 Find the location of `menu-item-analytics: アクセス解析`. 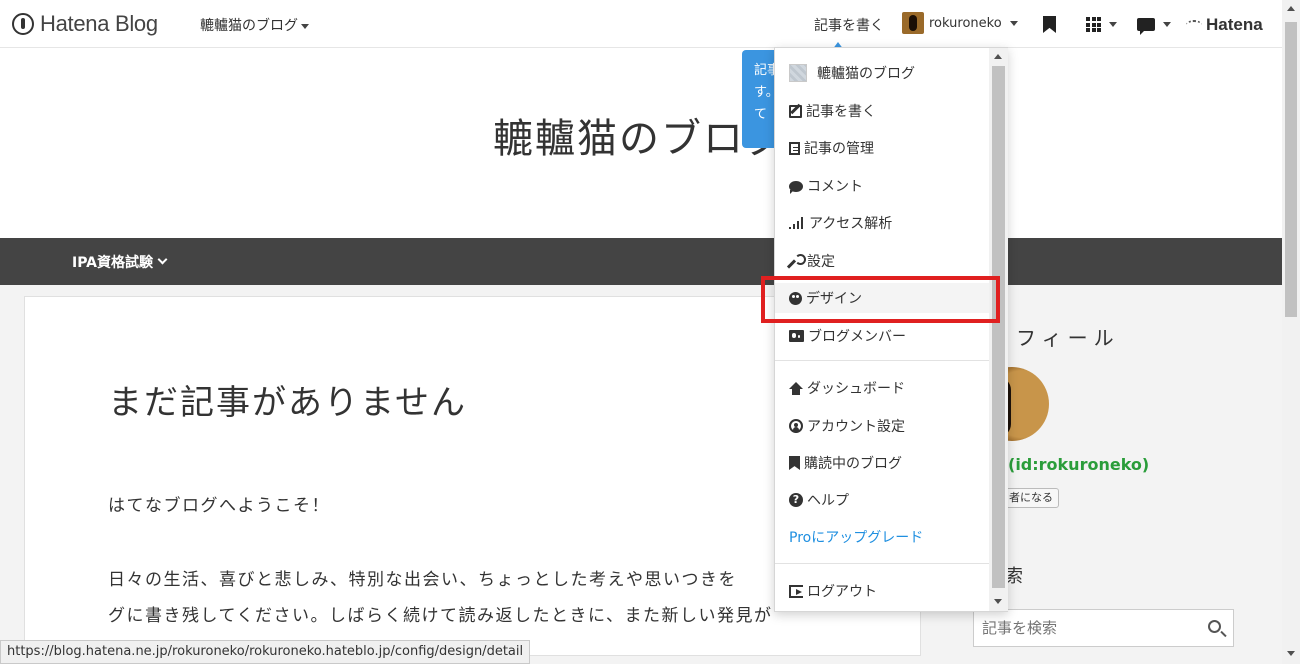

menu-item-analytics: アクセス解析 is located at coordinates (889, 223).